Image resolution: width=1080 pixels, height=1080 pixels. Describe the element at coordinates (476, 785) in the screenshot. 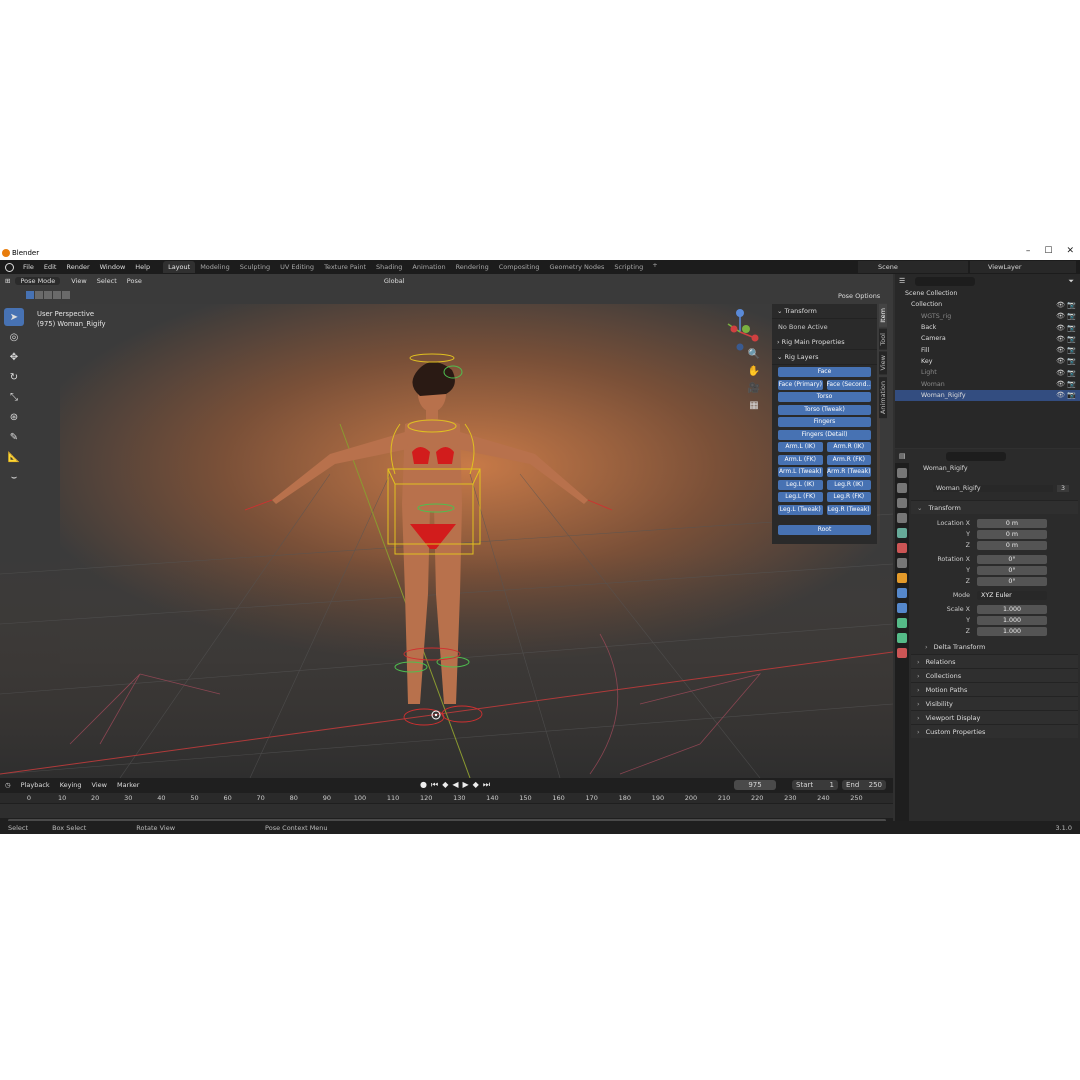

I see `next-keyframe-icon: ◆` at that location.